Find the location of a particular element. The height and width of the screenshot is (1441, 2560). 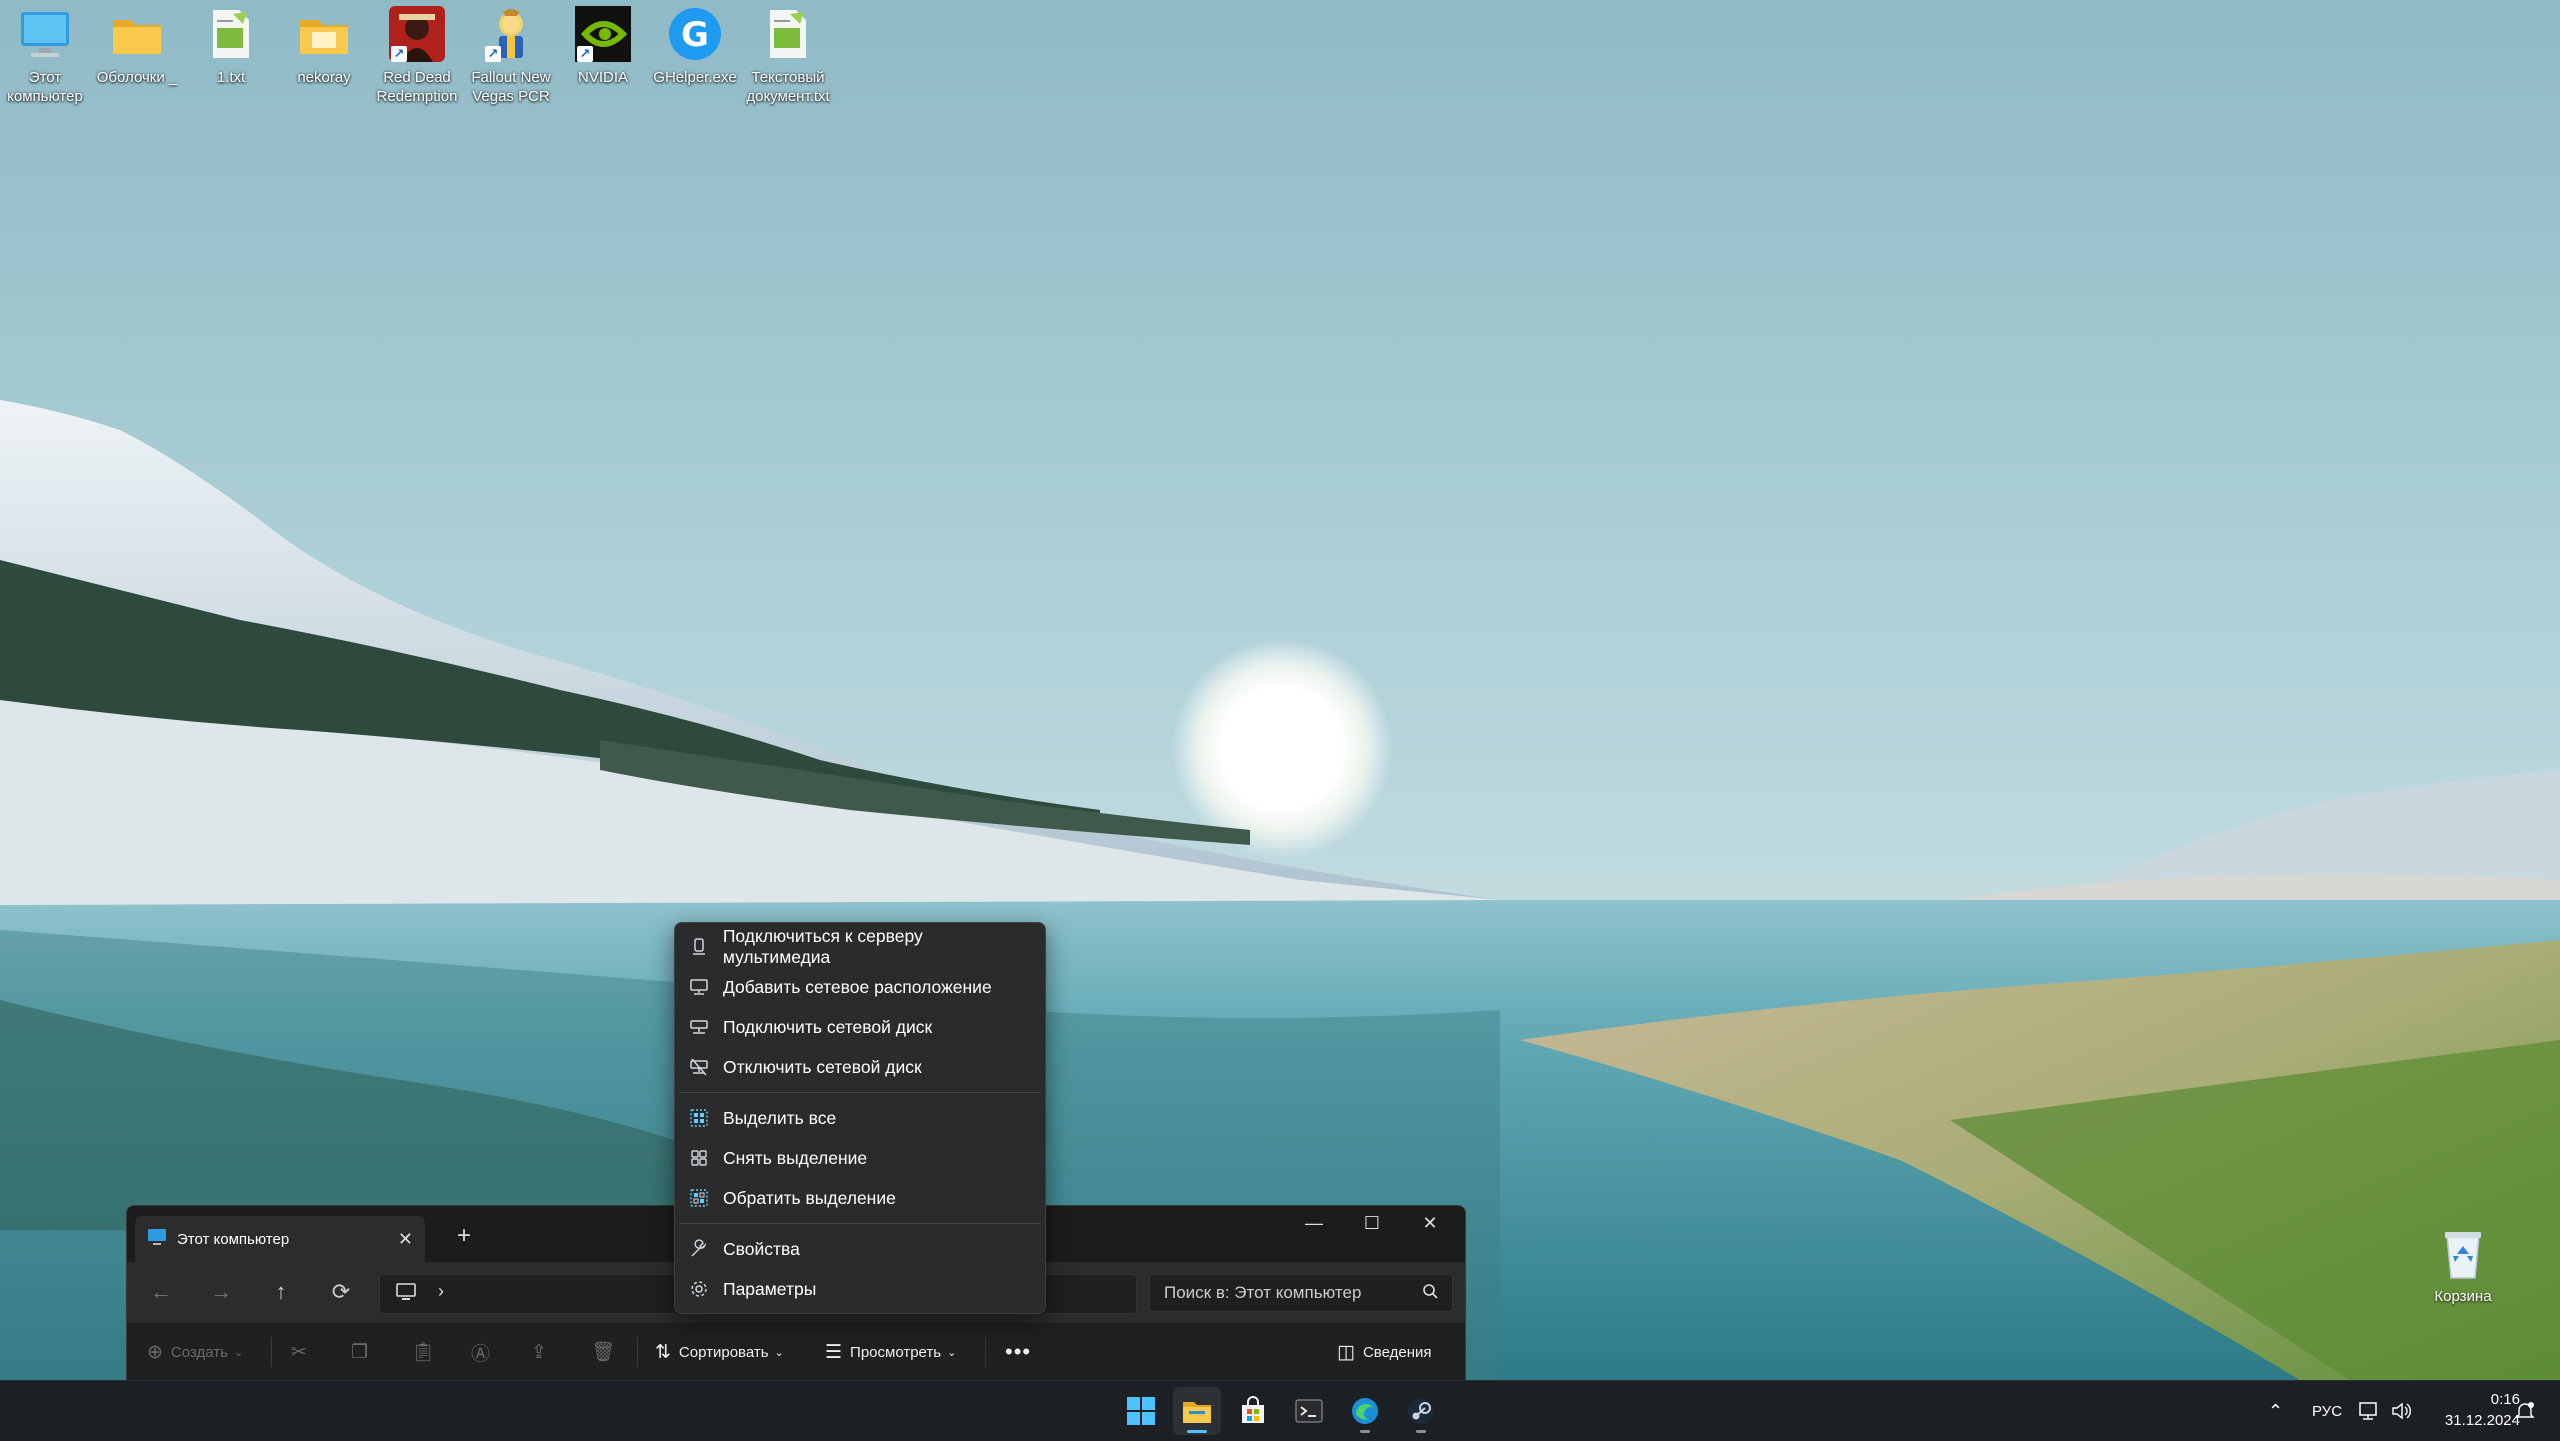

menu-item-properties: Свойства is located at coordinates (860, 1249).